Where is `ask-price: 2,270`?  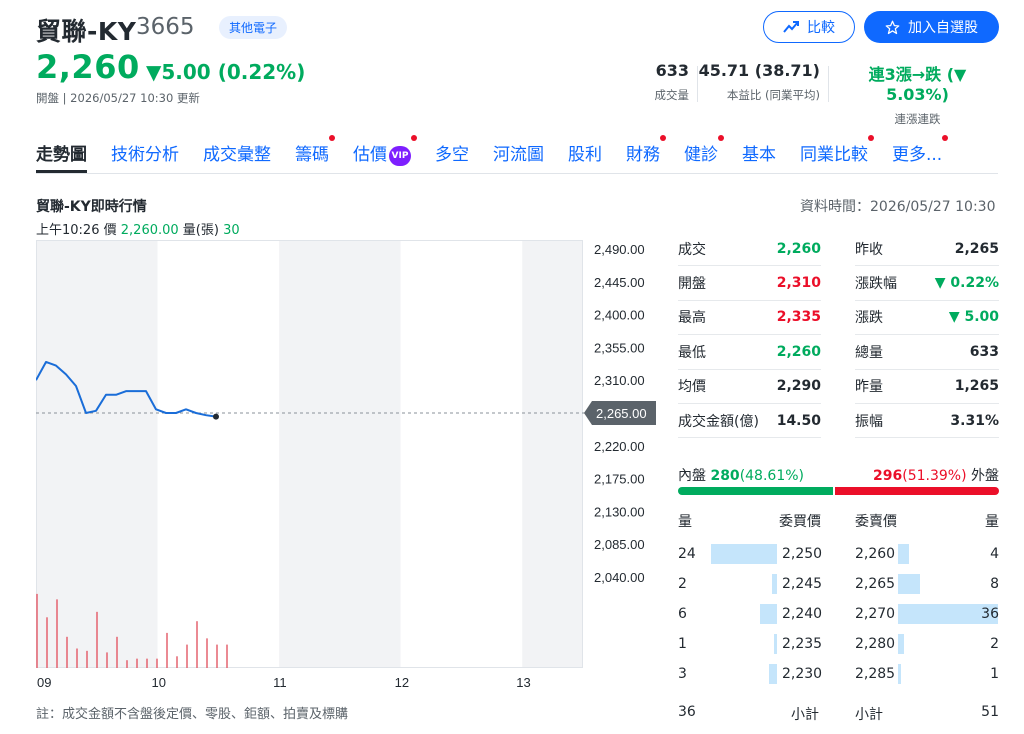
ask-price: 2,270 is located at coordinates (875, 614).